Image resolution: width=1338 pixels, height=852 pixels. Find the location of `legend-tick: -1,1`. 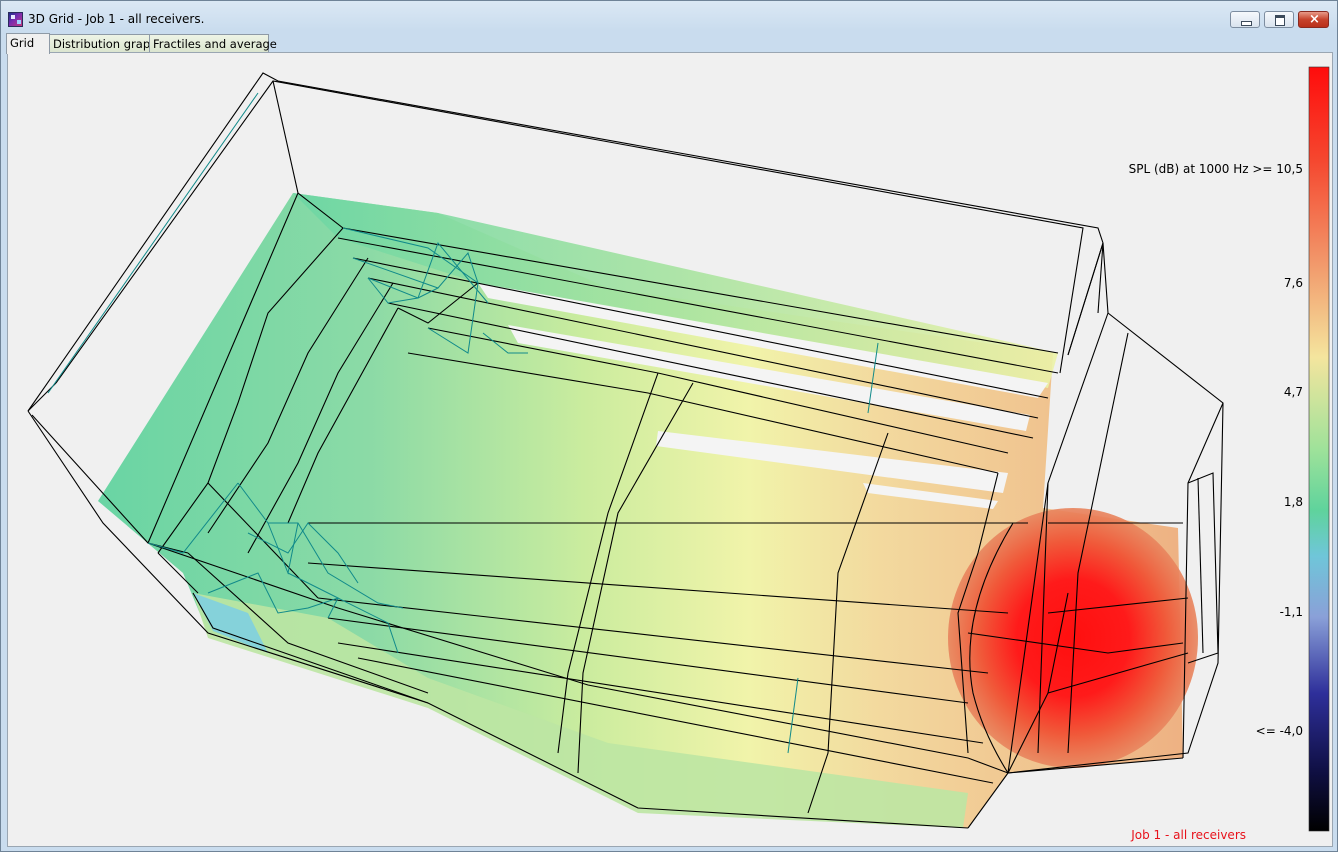

legend-tick: -1,1 is located at coordinates (1291, 612).